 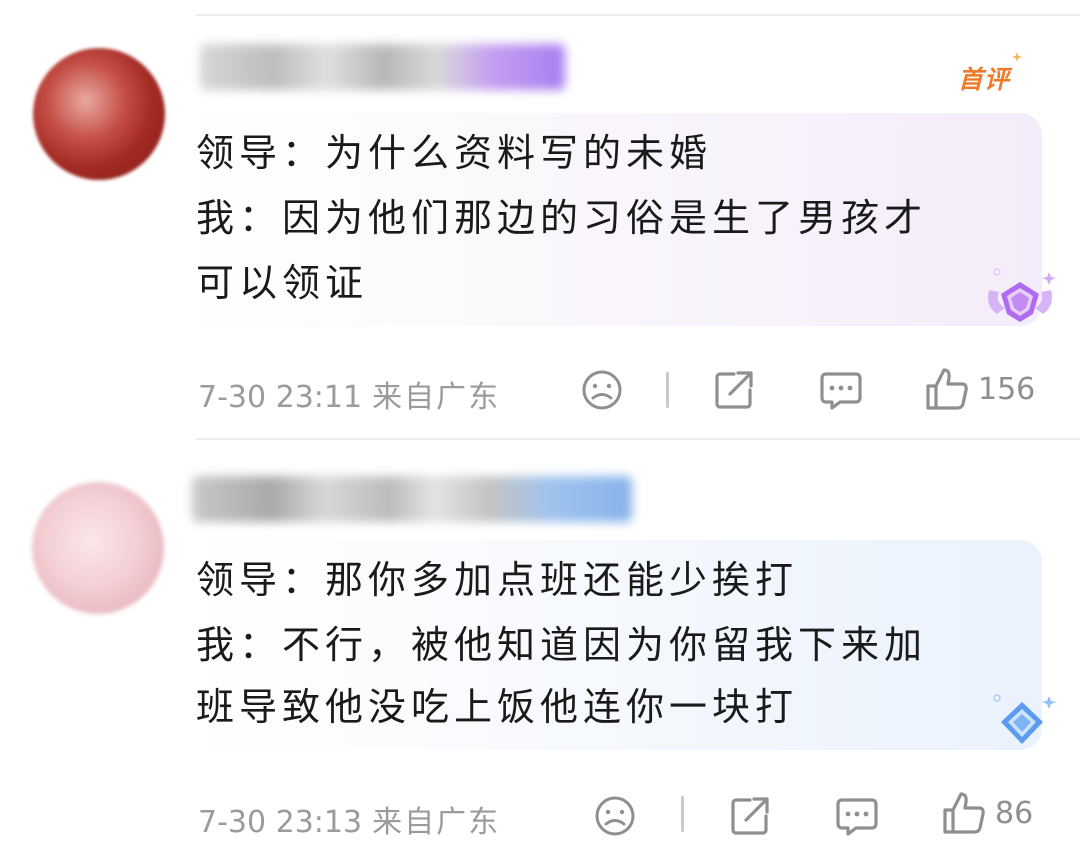 I want to click on like-count: 156, so click(x=1007, y=389).